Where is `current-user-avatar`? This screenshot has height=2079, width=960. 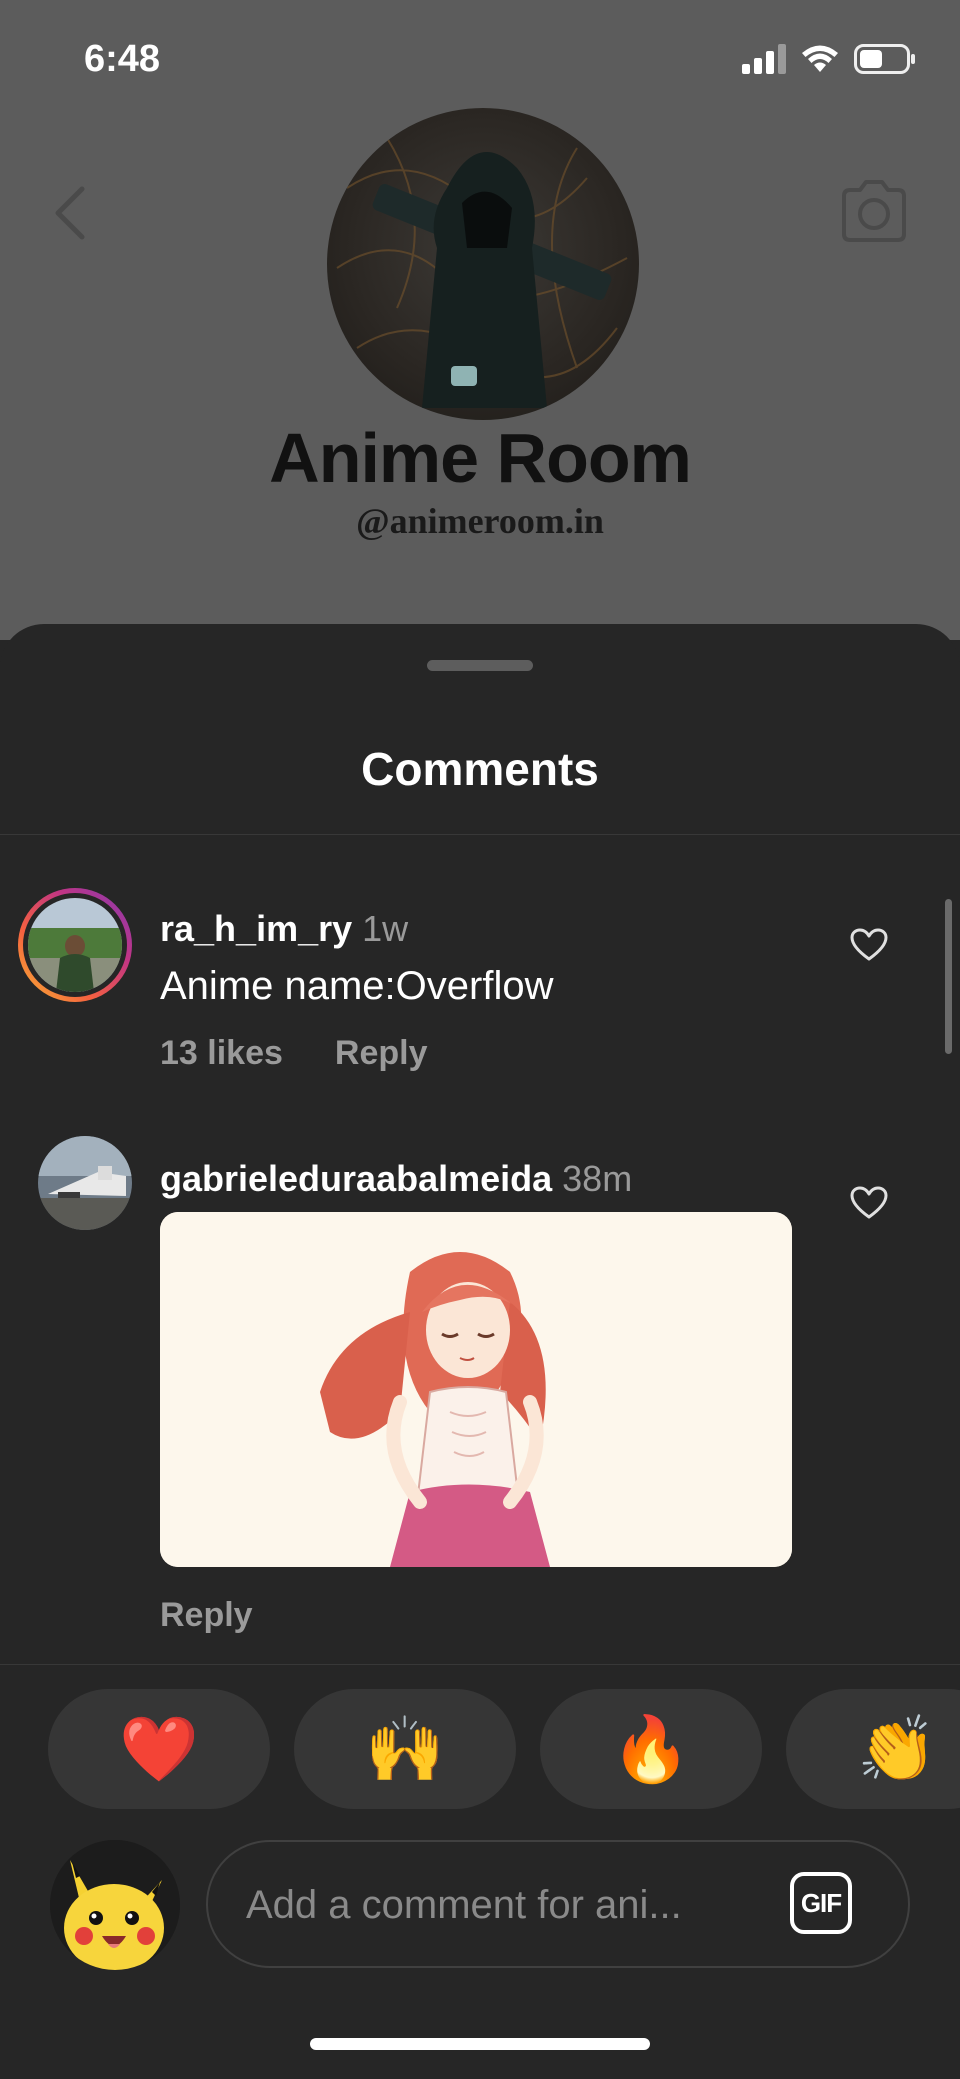 current-user-avatar is located at coordinates (115, 1905).